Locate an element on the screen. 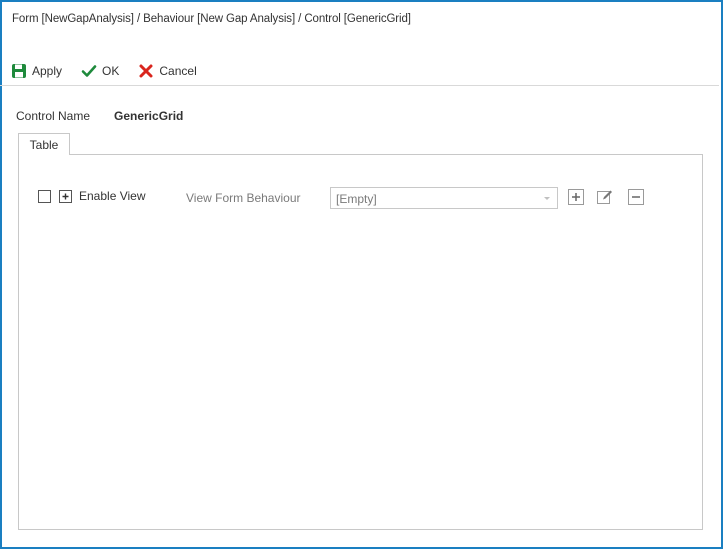  add-icon is located at coordinates (576, 198).